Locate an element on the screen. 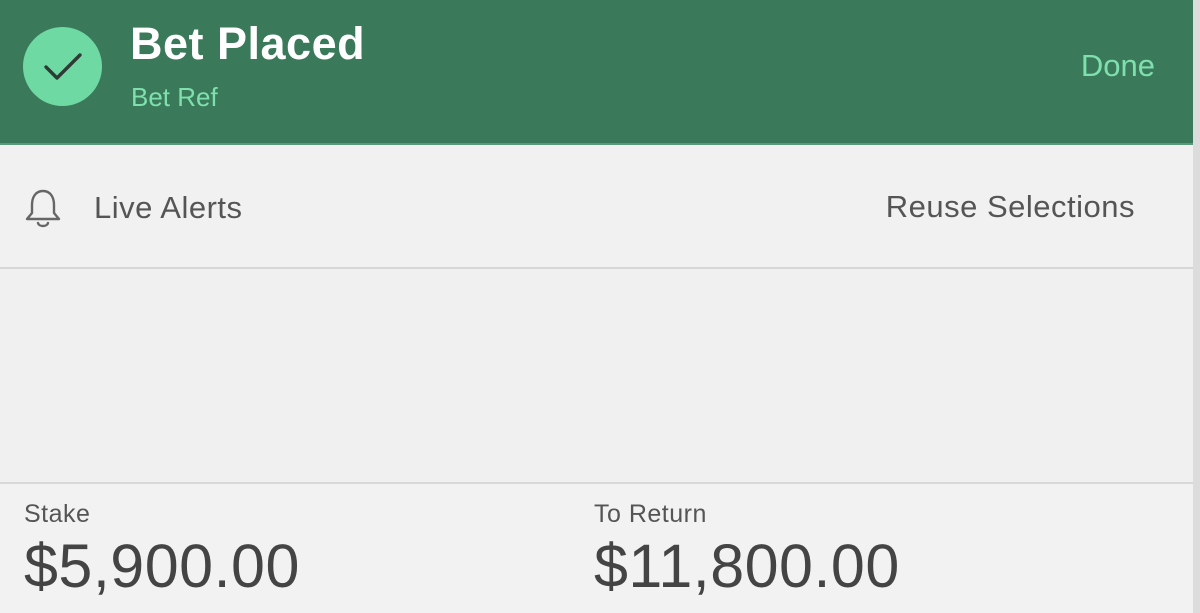 Image resolution: width=1200 pixels, height=613 pixels. to-return-block: To Return $11,800.00 is located at coordinates (747, 550).